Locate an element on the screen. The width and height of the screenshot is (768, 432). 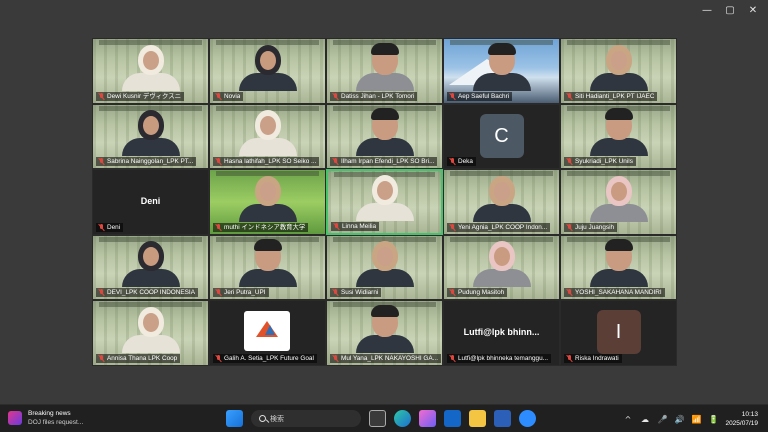
participant-tile: muthi インドネシア教育大学 is located at coordinates (267, 202).